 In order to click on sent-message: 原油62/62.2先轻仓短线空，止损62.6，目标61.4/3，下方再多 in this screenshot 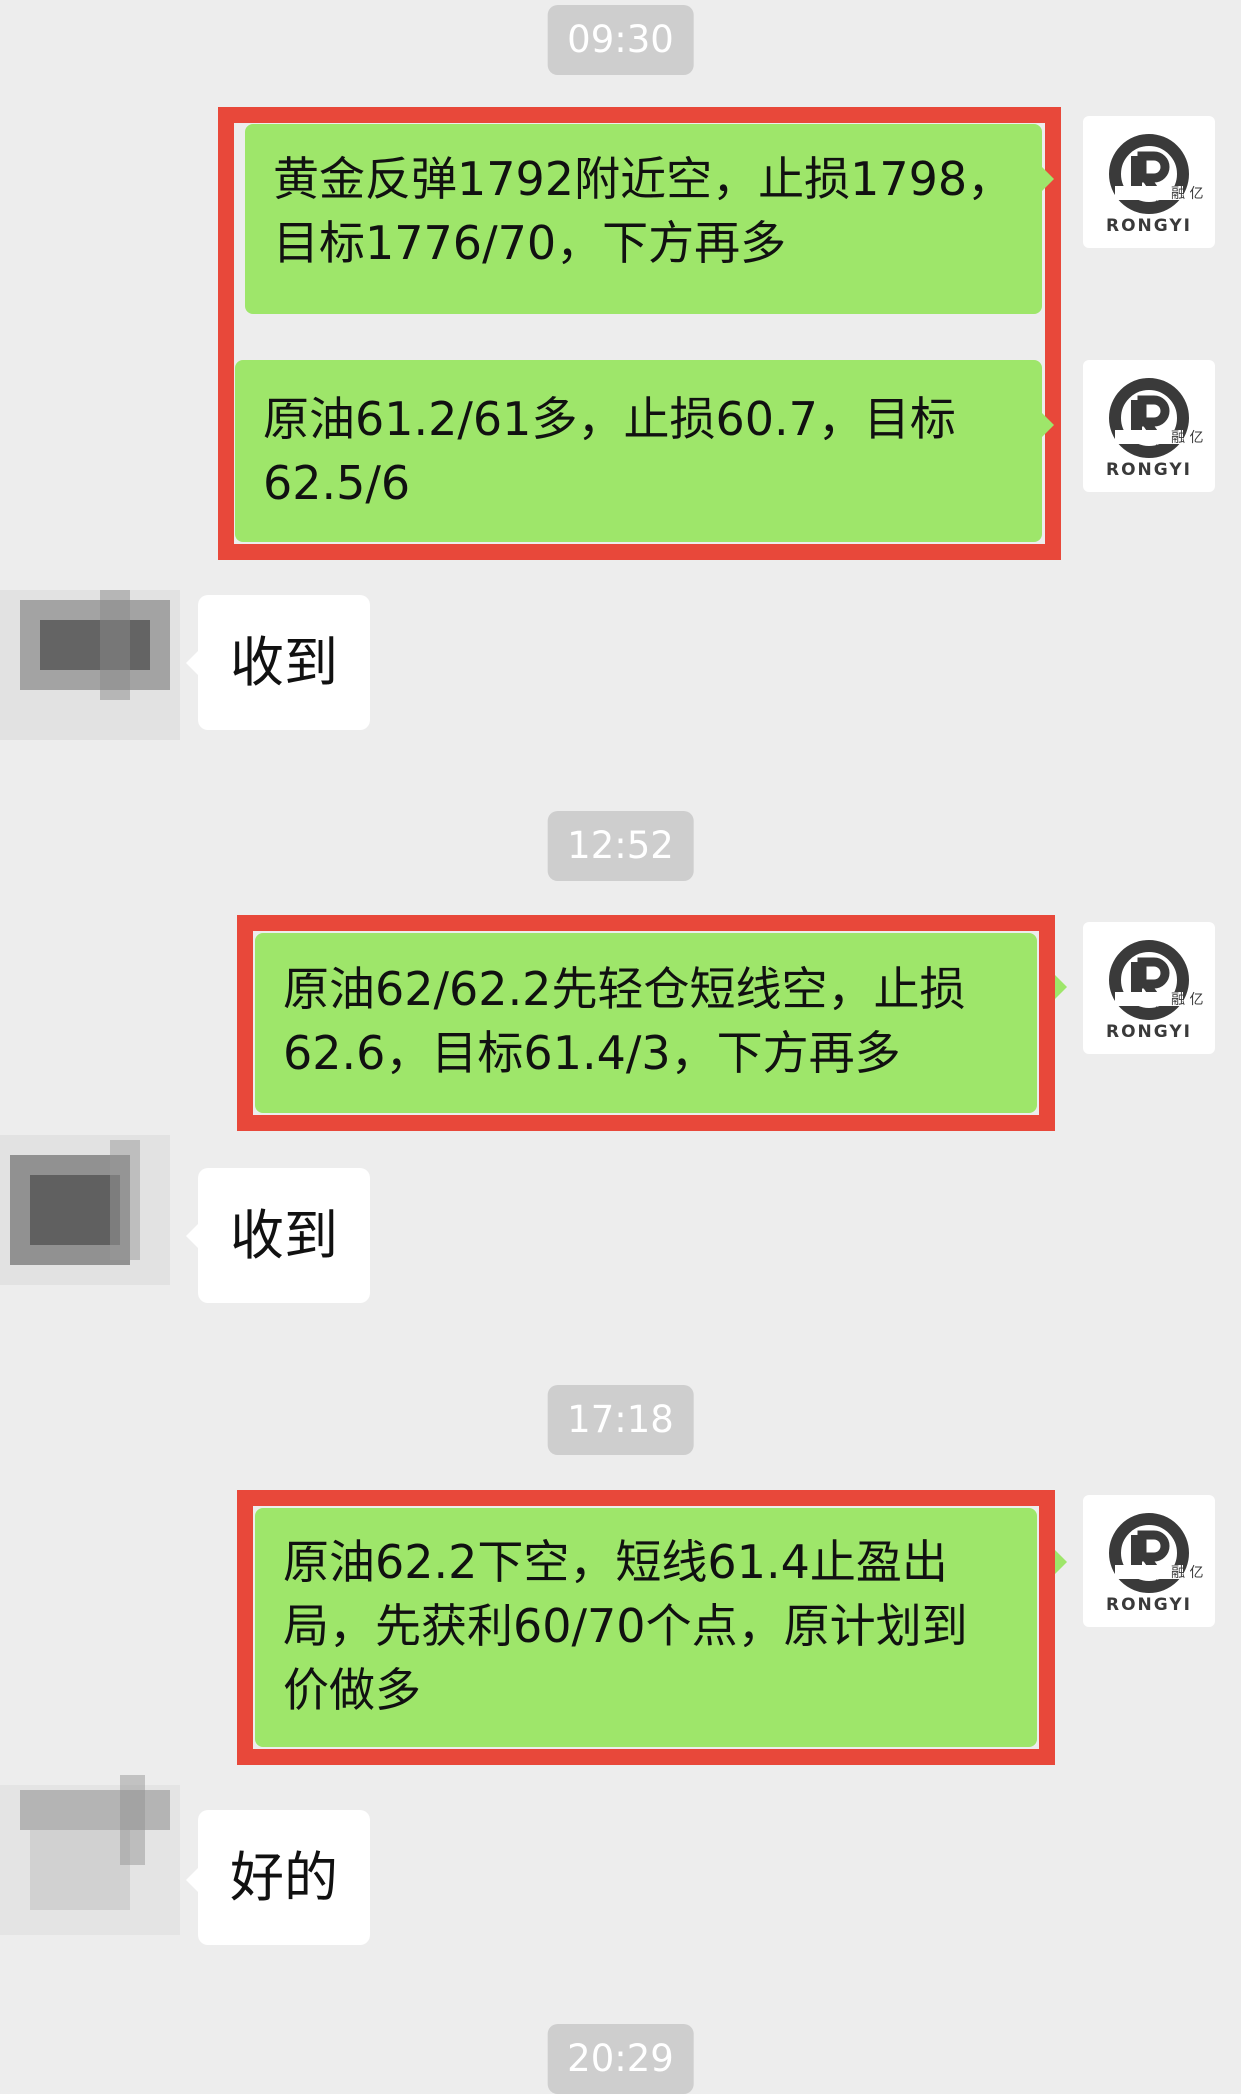, I will do `click(646, 1023)`.